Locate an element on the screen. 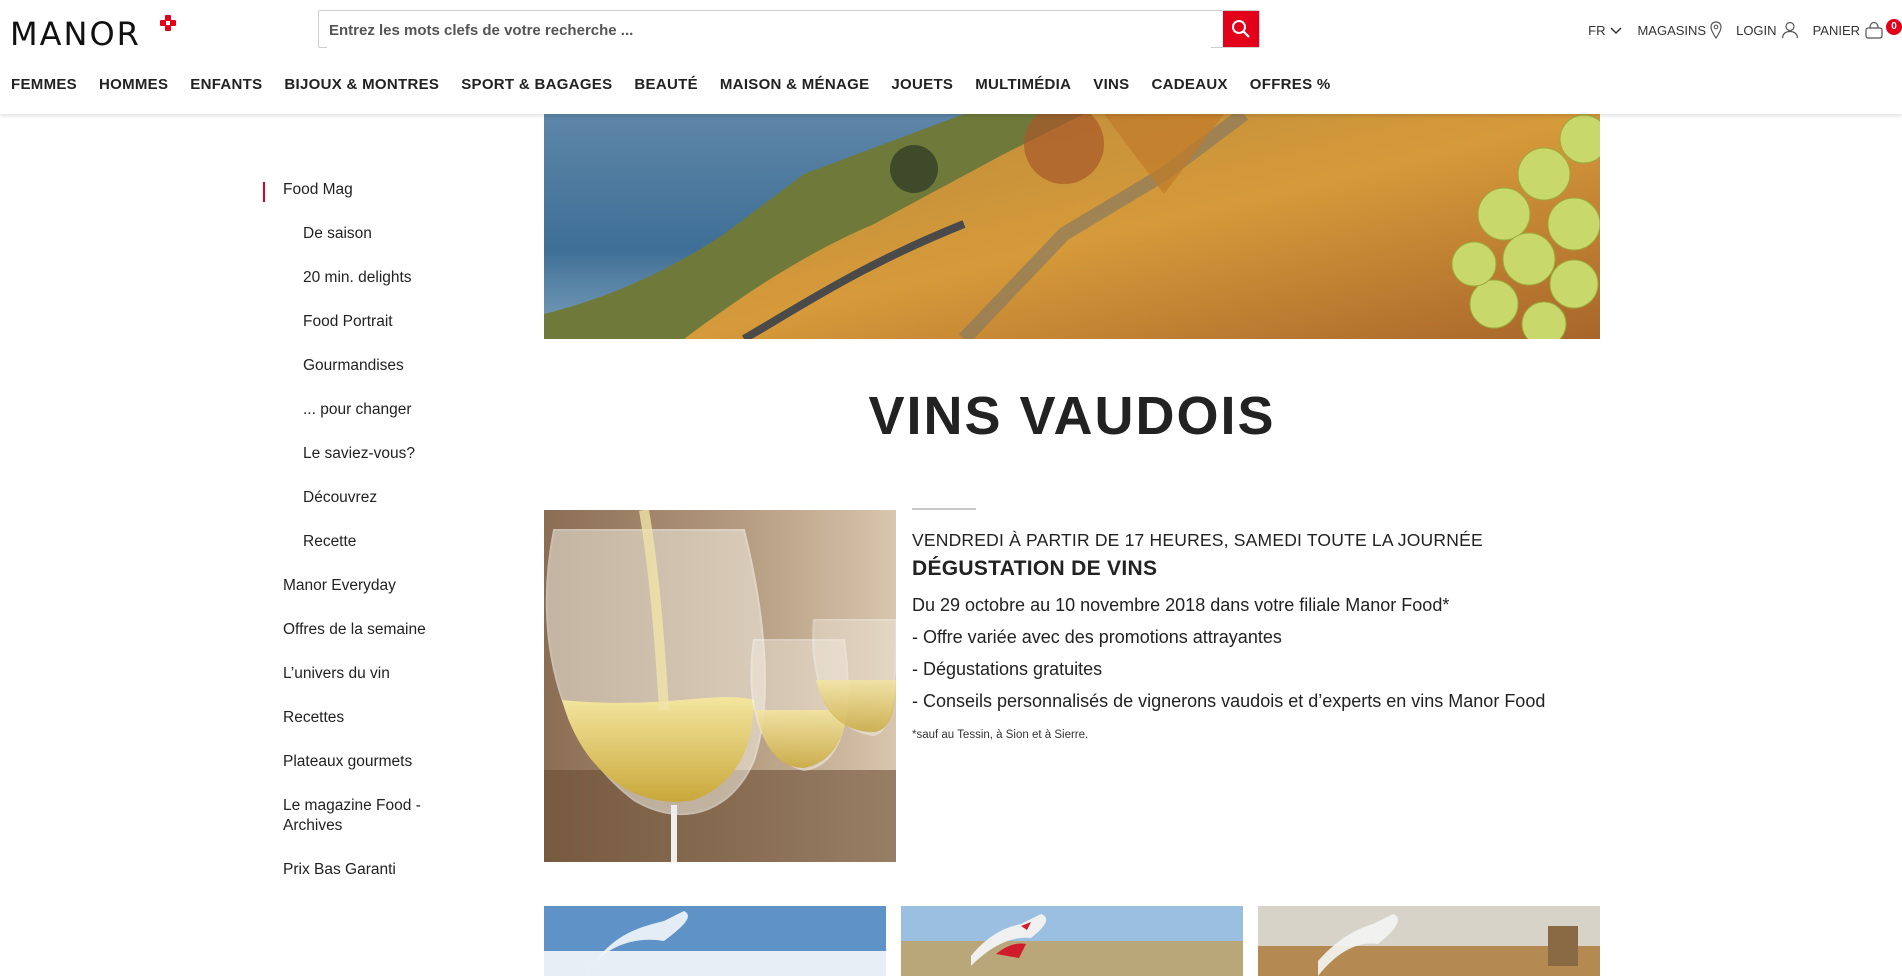 The image size is (1902, 976). article-footnote: *sauf au Tessin, à Sion et à Sierre. is located at coordinates (1000, 735).